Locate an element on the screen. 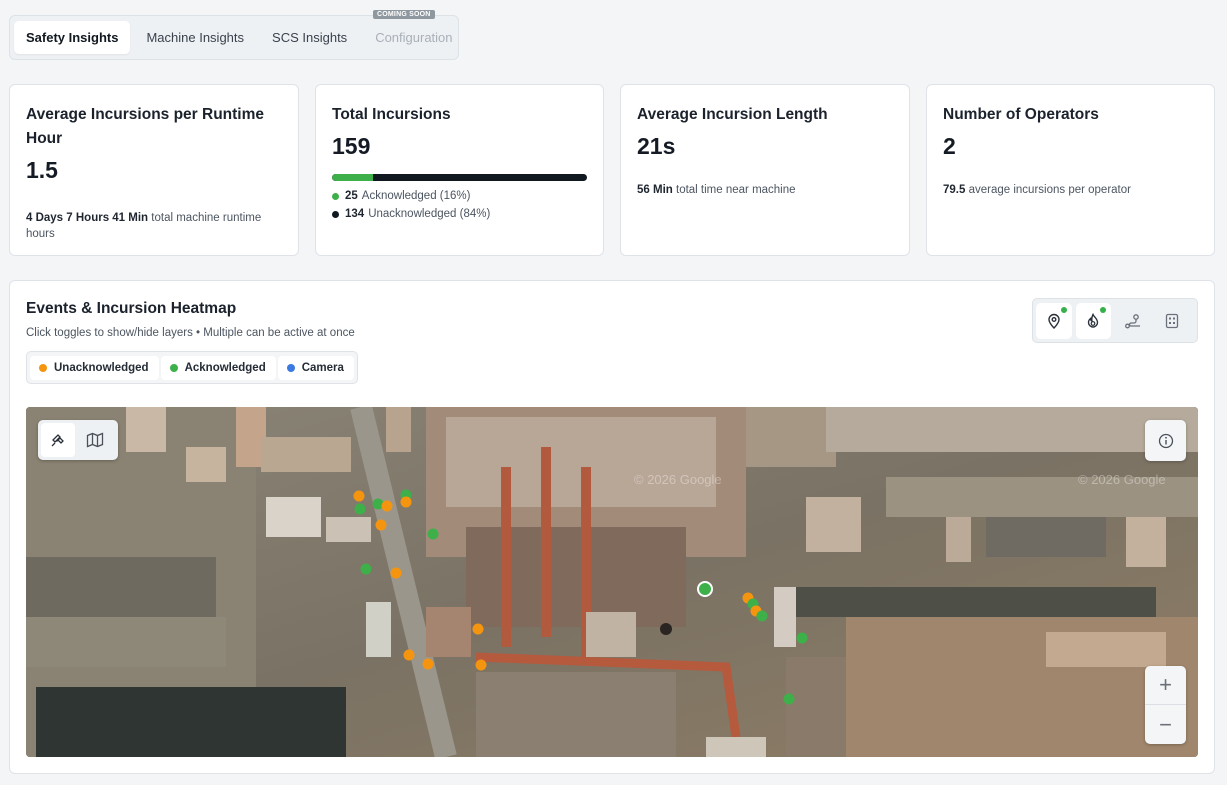 The image size is (1227, 785). tab-safety-insights: Safety Insights is located at coordinates (72, 37).